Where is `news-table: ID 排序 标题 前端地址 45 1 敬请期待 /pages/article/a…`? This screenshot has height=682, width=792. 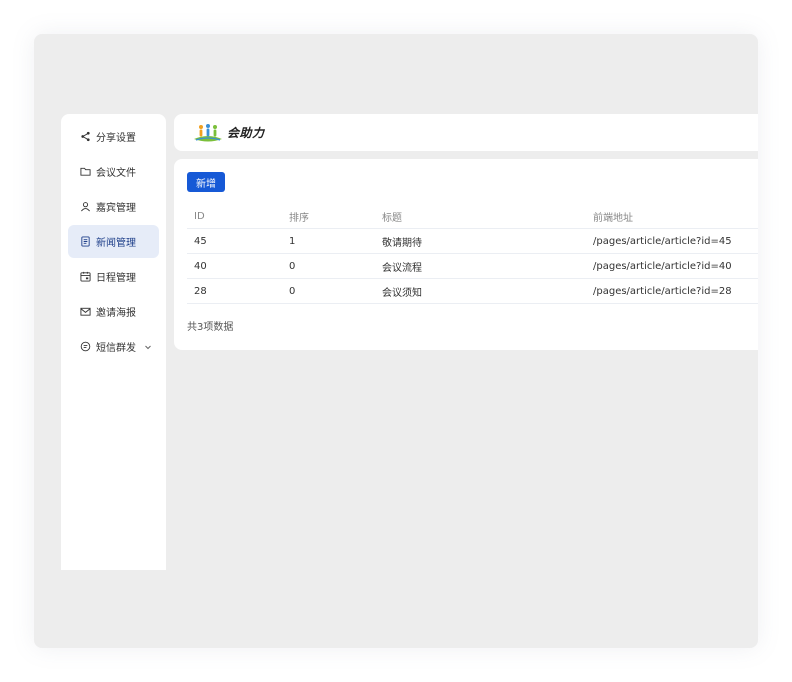 news-table: ID 排序 标题 前端地址 45 1 敬请期待 /pages/article/a… is located at coordinates (472, 254).